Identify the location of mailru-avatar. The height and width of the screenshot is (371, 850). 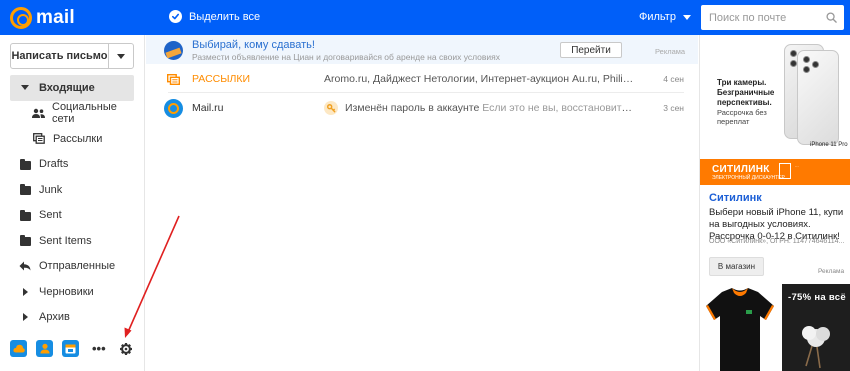
(173, 108).